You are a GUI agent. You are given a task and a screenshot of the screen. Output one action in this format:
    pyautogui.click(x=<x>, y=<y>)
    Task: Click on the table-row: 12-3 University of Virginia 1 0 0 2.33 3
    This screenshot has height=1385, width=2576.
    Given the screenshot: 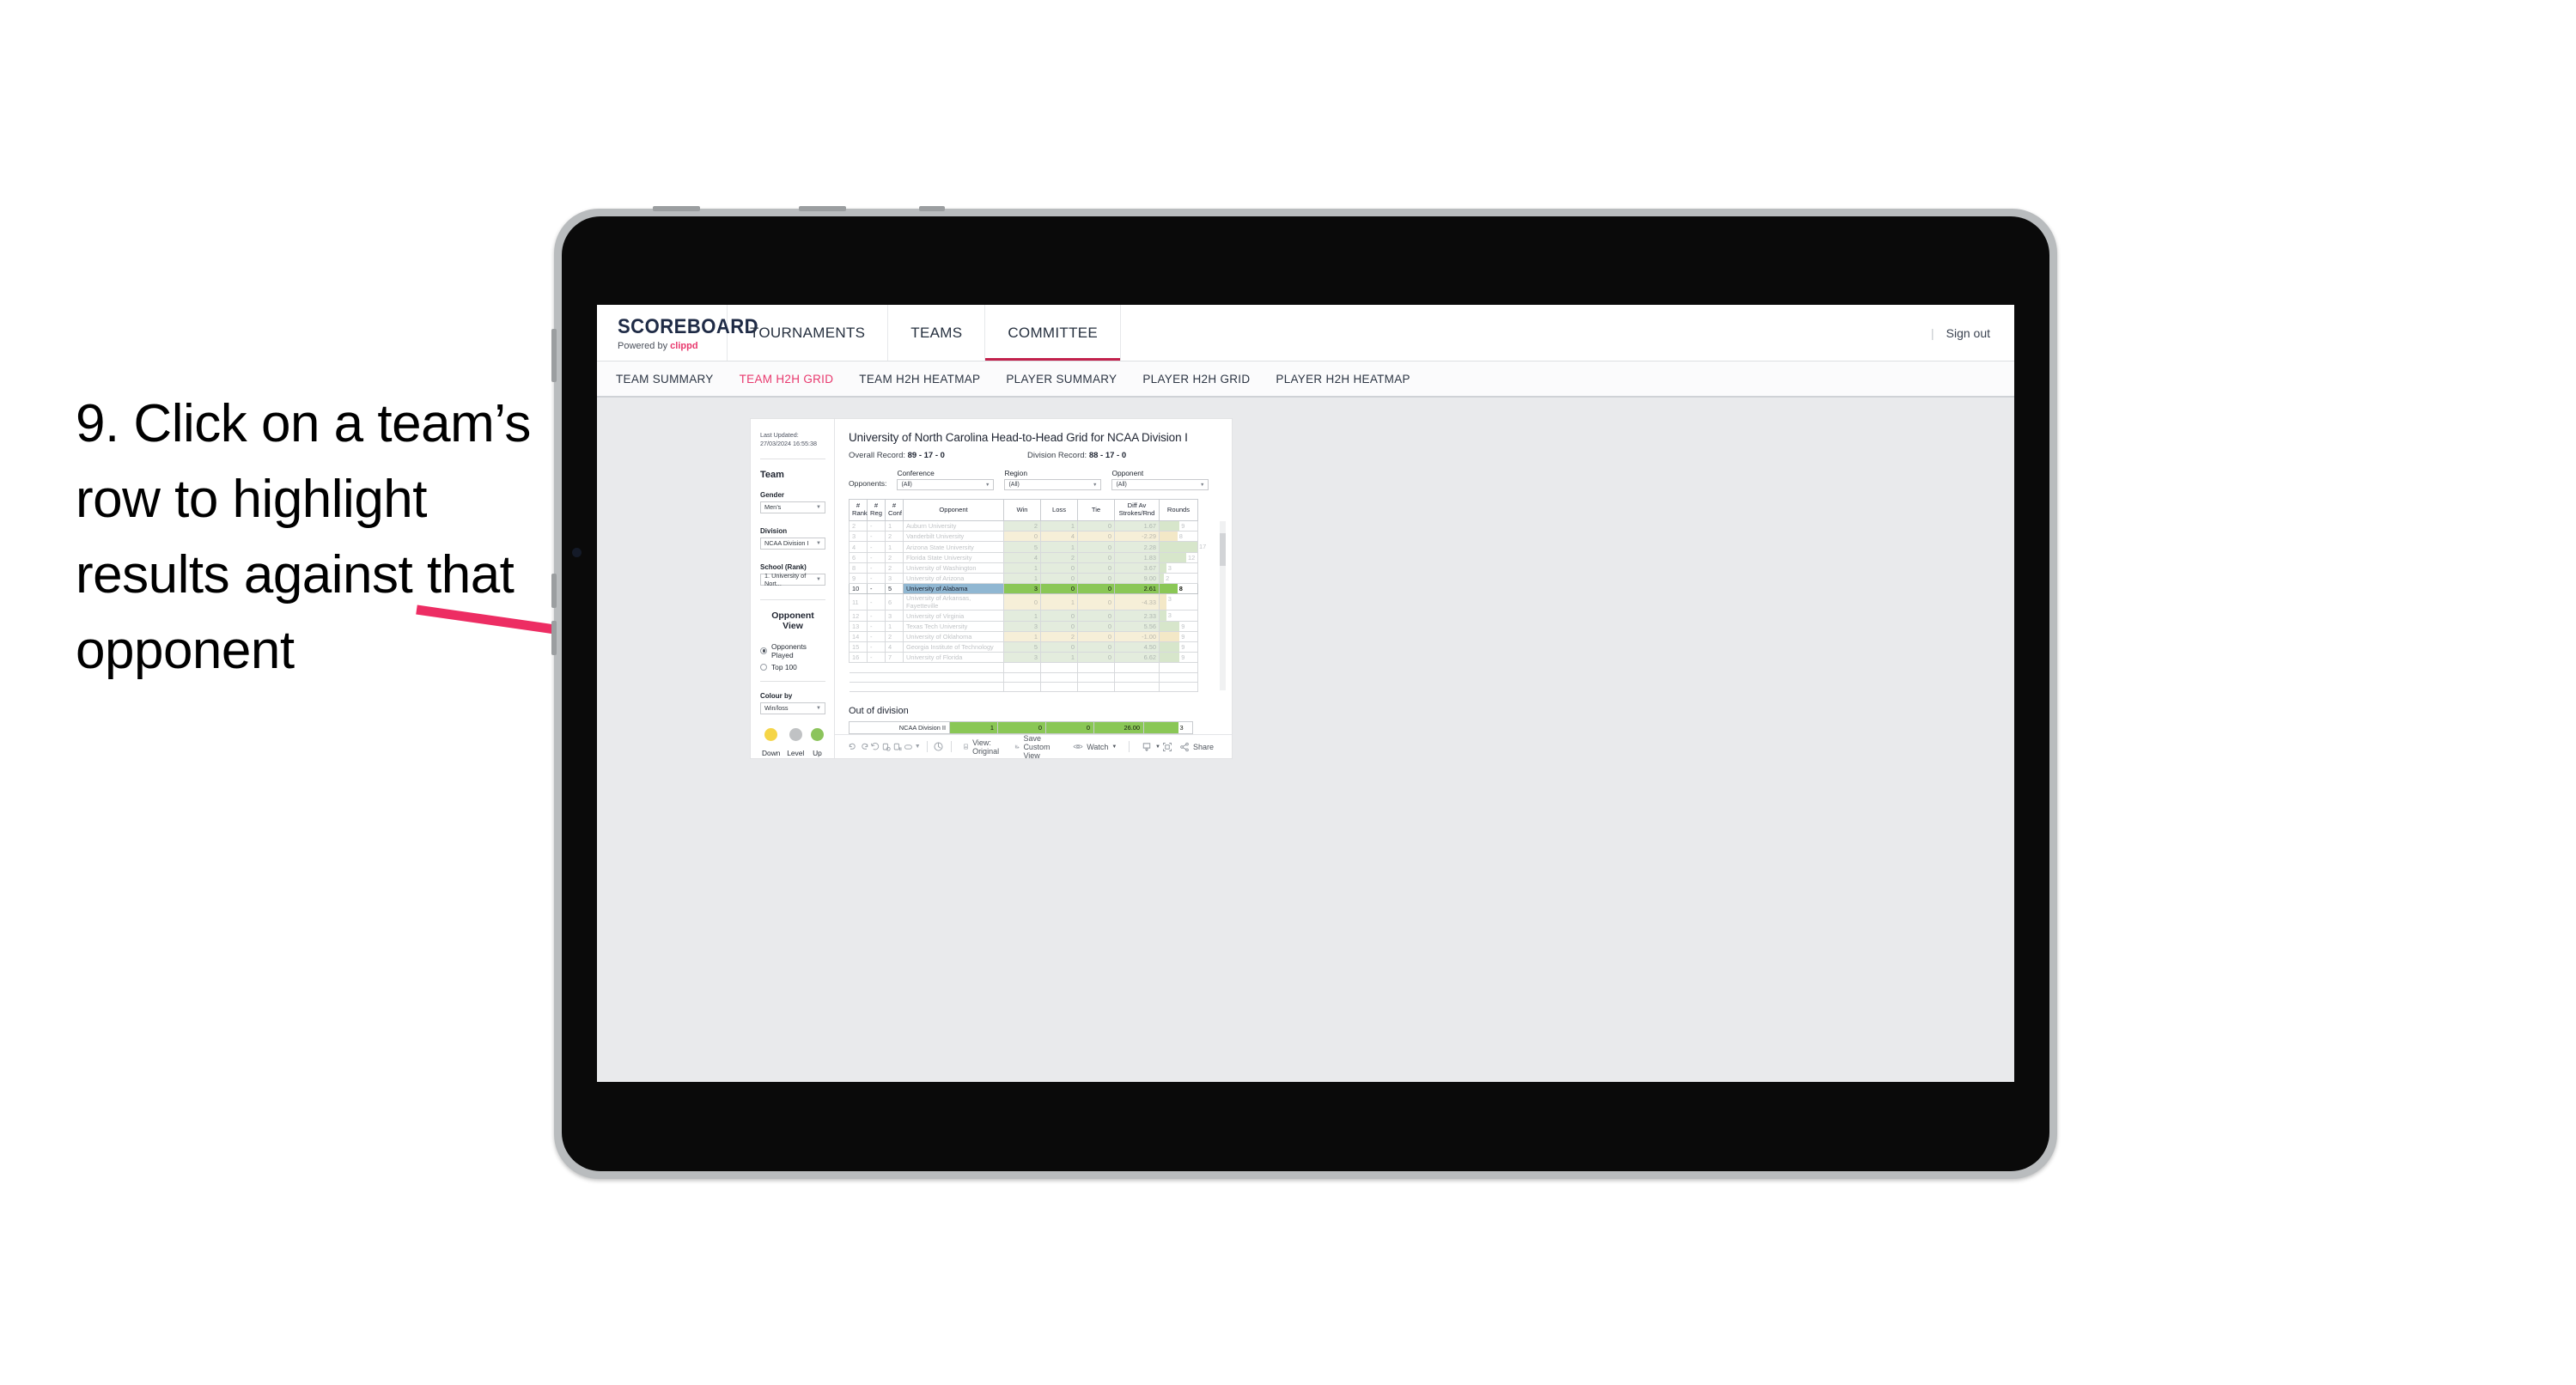 What is the action you would take?
    pyautogui.click(x=1023, y=616)
    